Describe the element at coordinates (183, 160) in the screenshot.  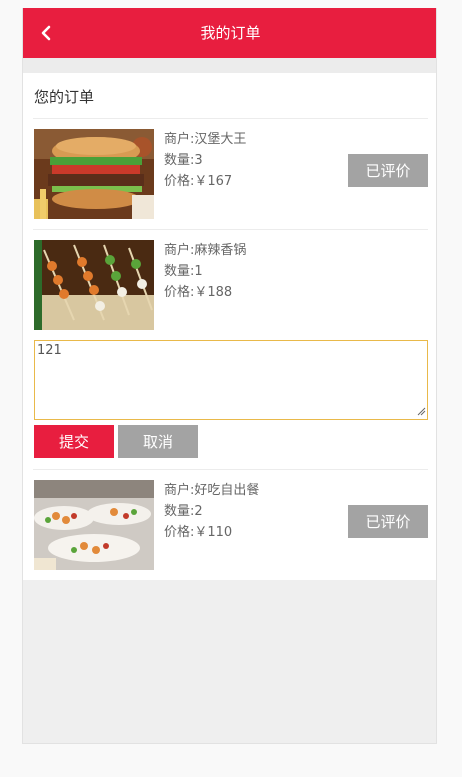
I see `order-quantity: 数量:3` at that location.